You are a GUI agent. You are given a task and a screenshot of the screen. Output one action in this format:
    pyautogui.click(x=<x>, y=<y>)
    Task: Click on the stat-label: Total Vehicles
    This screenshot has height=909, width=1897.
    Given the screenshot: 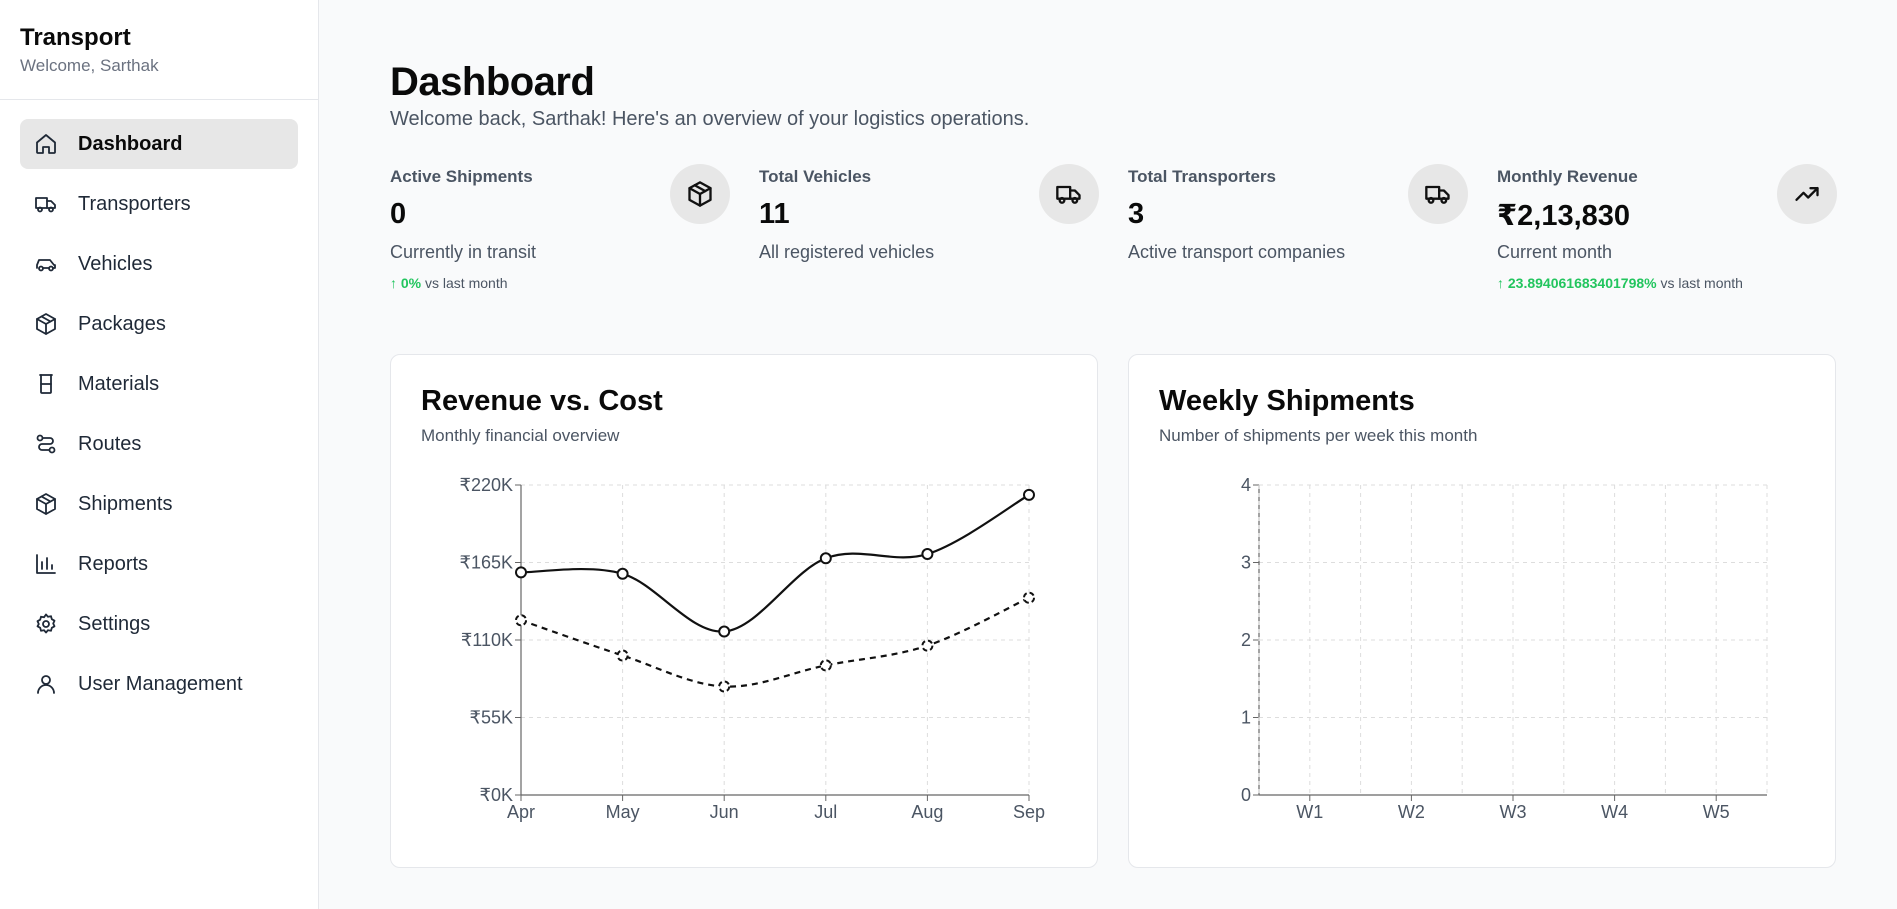 What is the action you would take?
    pyautogui.click(x=815, y=176)
    